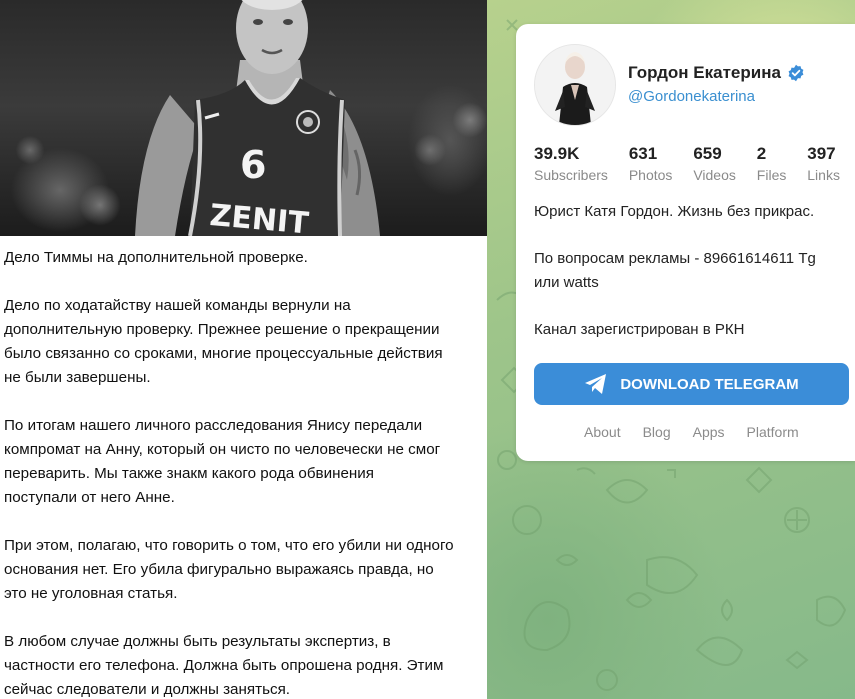 The image size is (855, 699). What do you see at coordinates (257, 118) in the screenshot?
I see `basketball-player-image: 6 ZENIT` at bounding box center [257, 118].